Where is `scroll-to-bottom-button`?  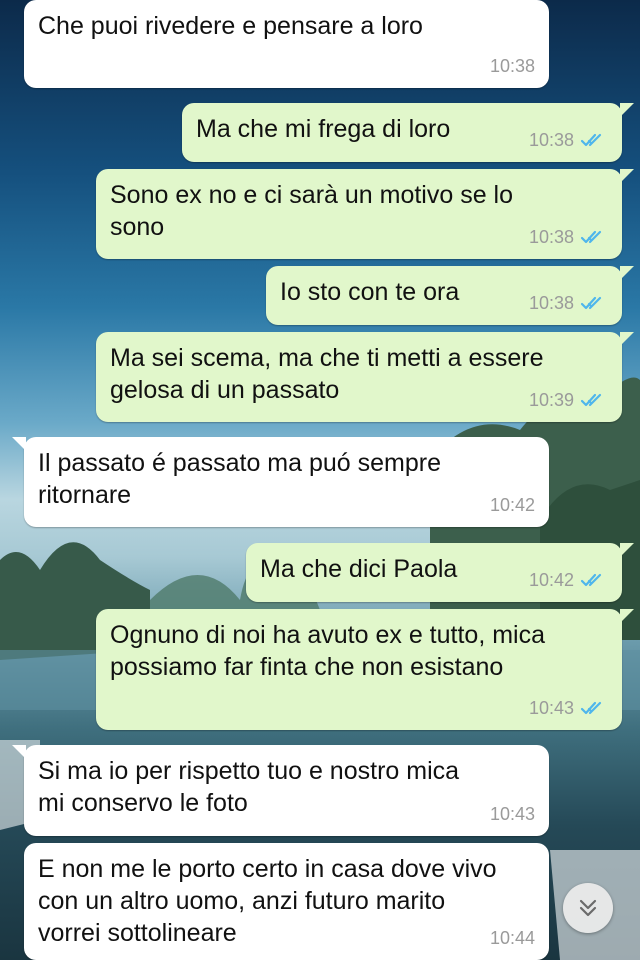 scroll-to-bottom-button is located at coordinates (588, 908).